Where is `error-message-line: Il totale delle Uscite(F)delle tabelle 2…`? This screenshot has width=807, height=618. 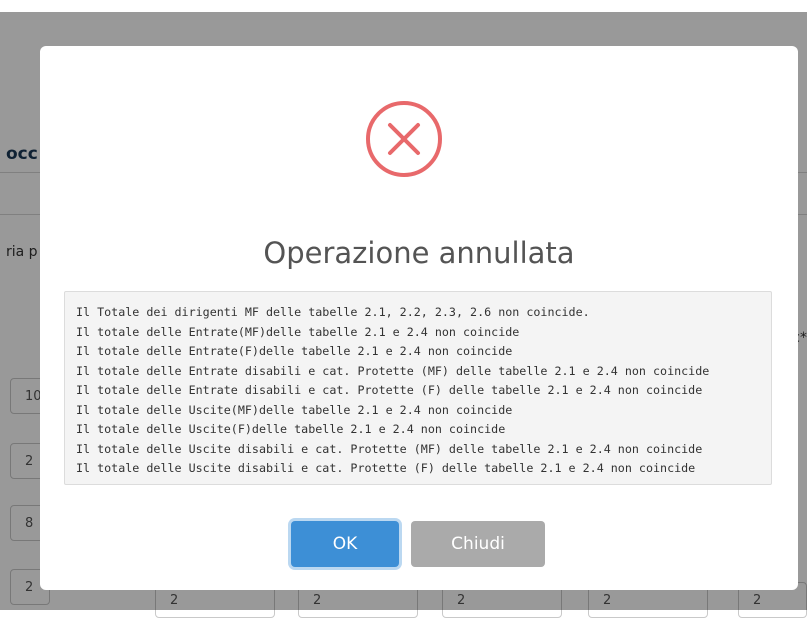
error-message-line: Il totale delle Uscite(F)delle tabelle 2… is located at coordinates (291, 429).